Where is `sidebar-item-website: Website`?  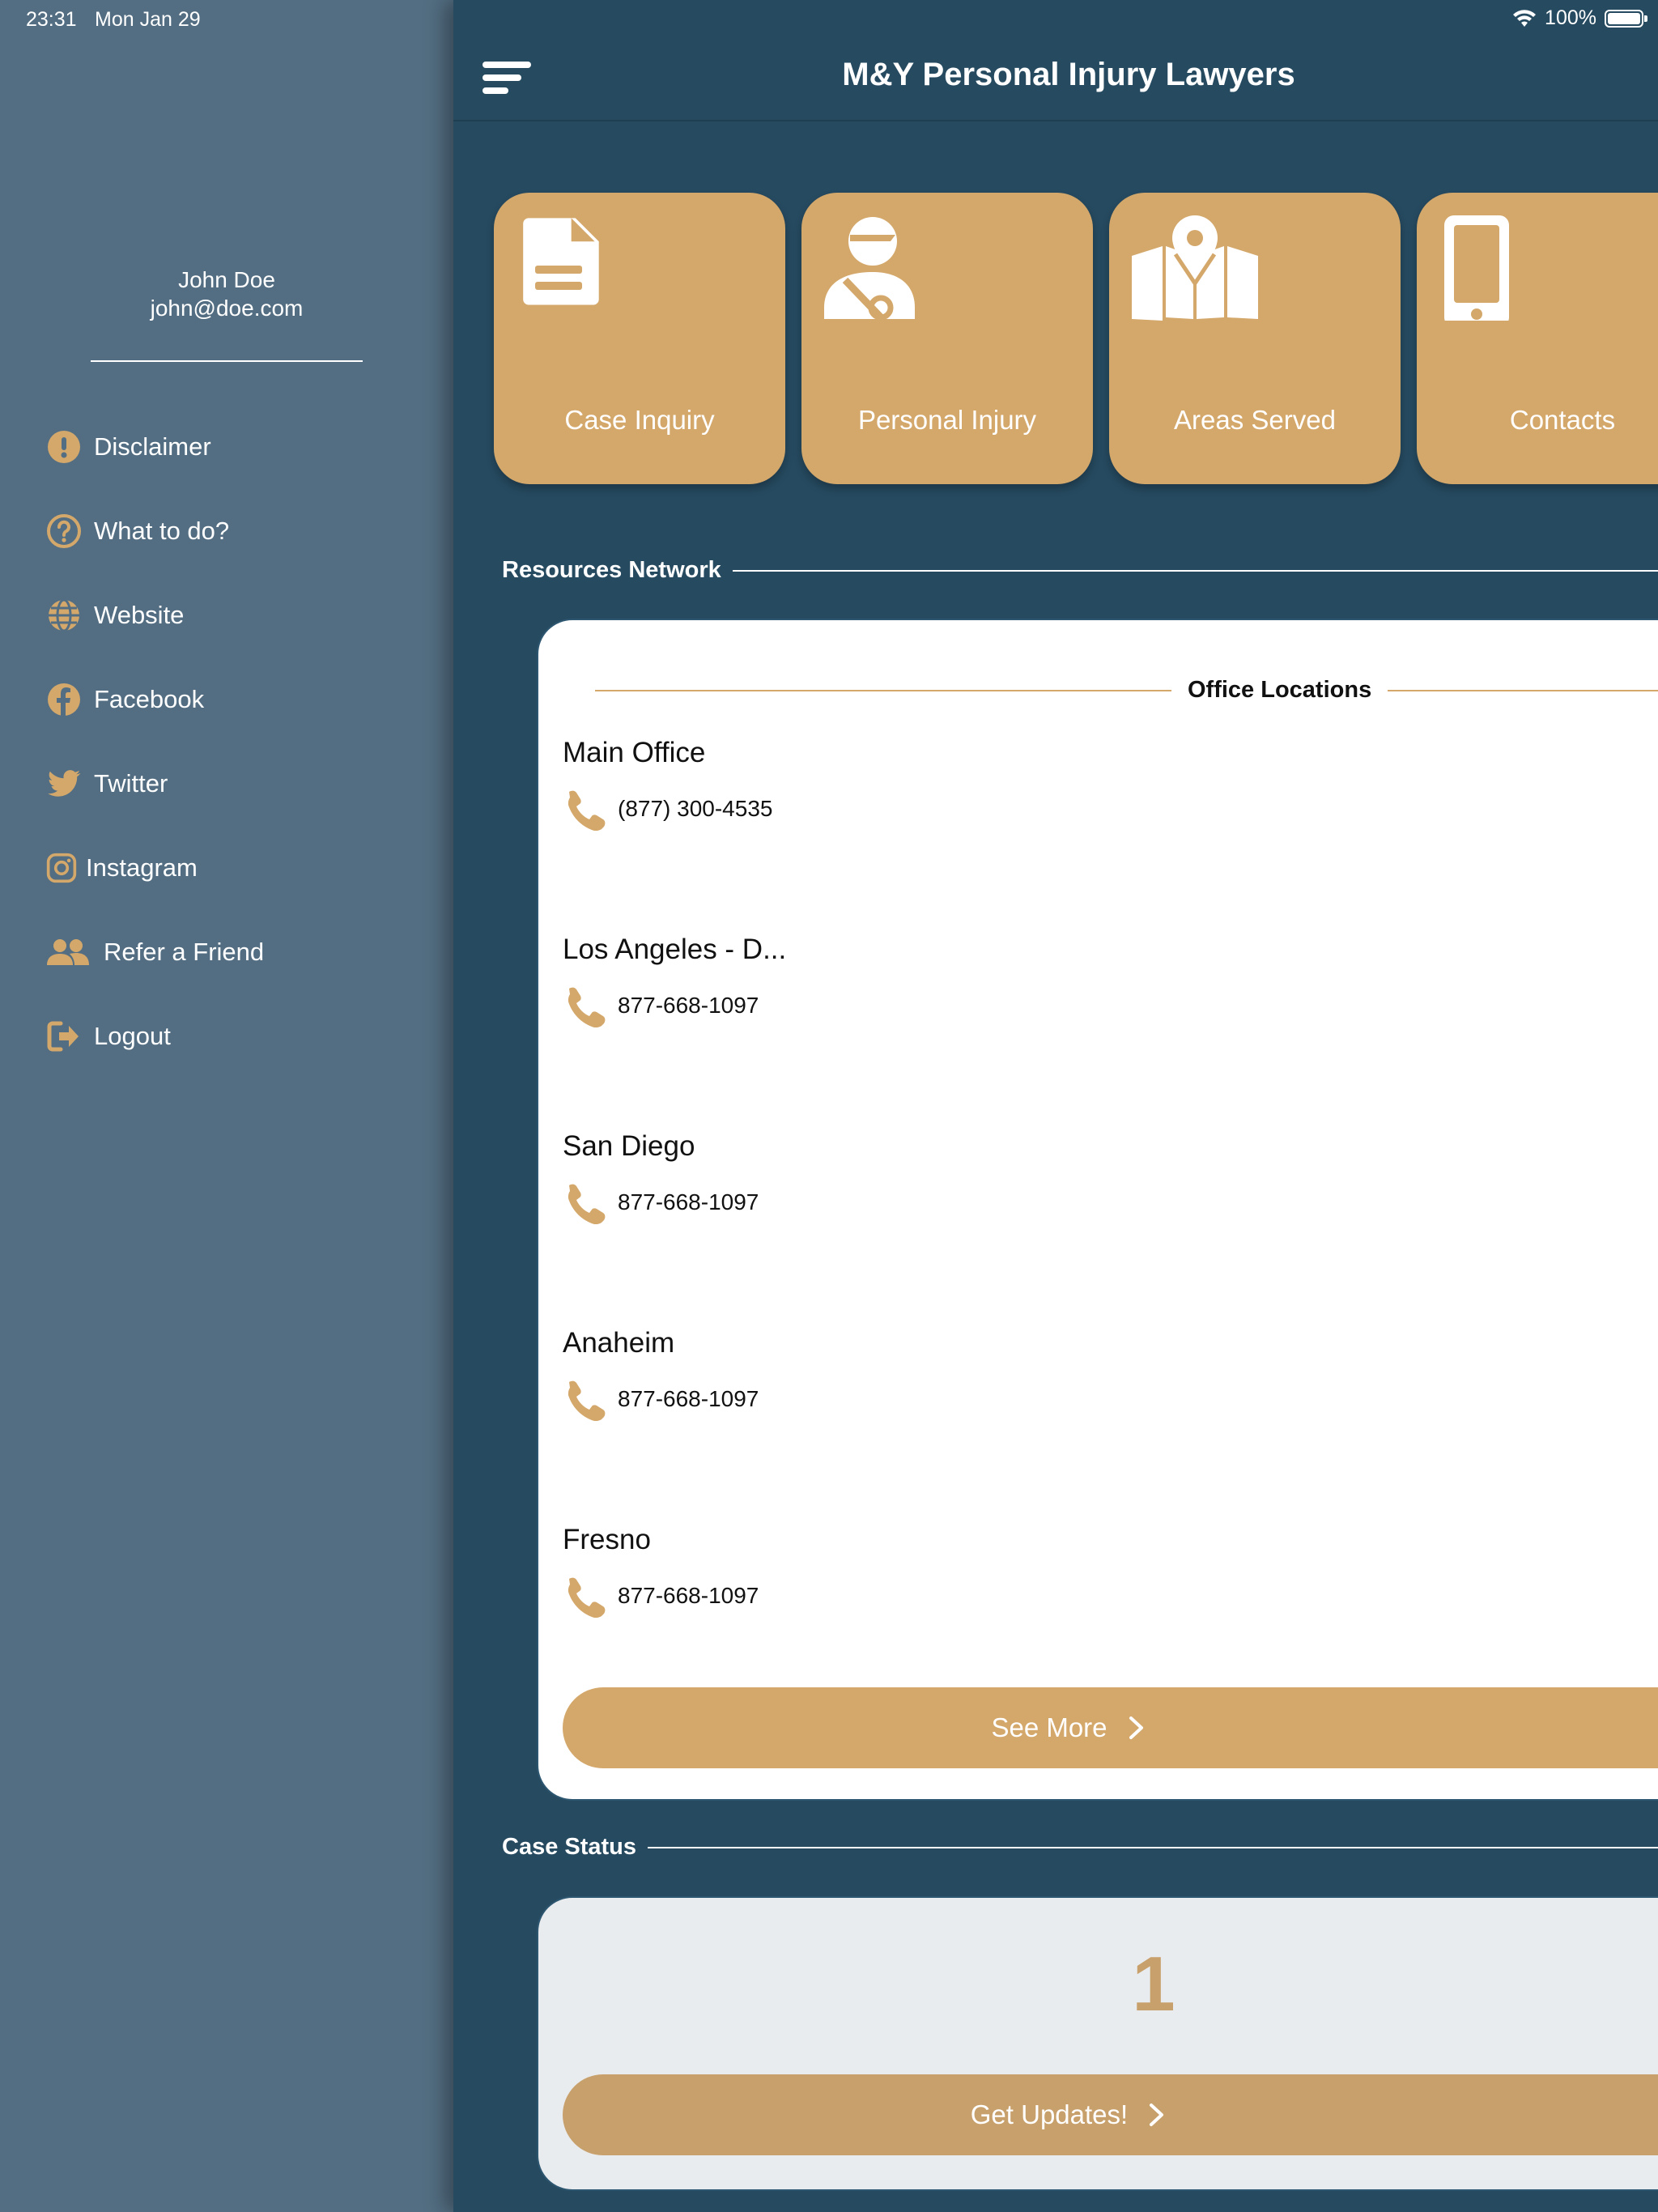 sidebar-item-website: Website is located at coordinates (239, 615).